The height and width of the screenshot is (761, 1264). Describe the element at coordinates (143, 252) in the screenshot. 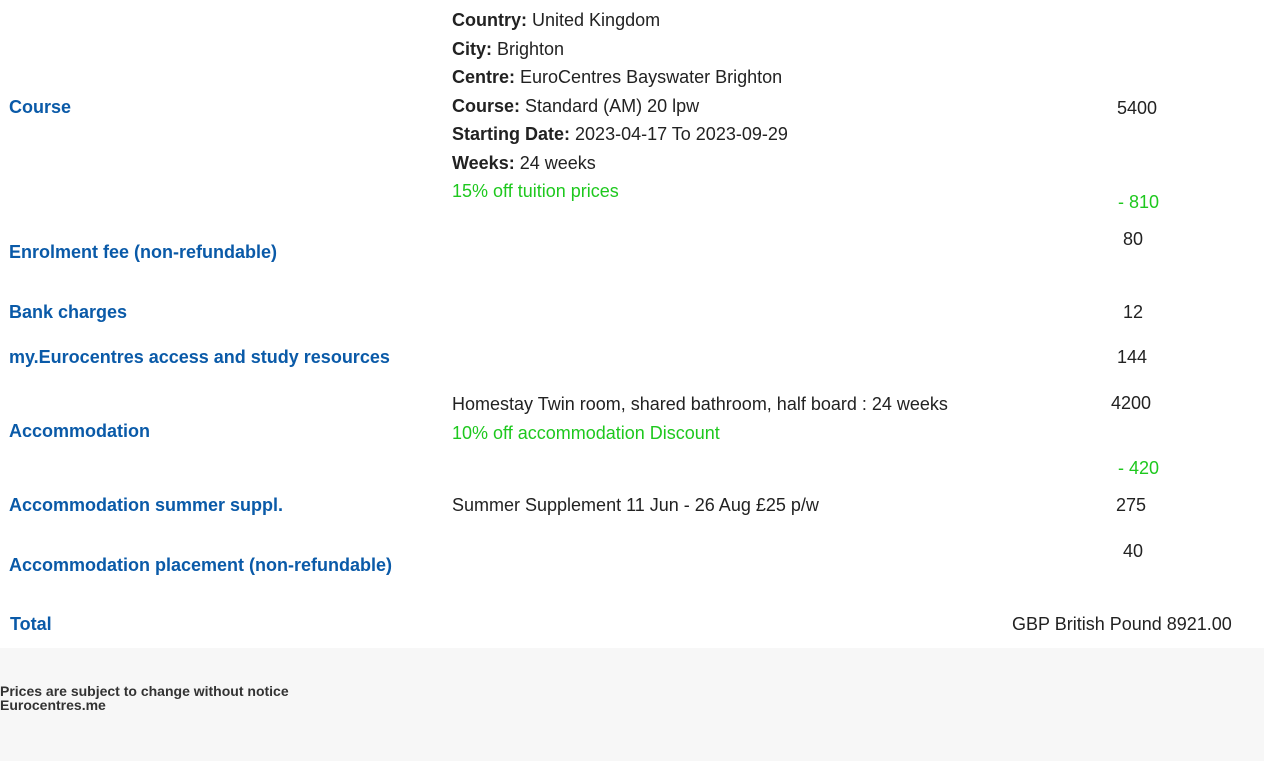

I see `enrolment-fee-label: Enrolment fee (non-refundable)` at that location.